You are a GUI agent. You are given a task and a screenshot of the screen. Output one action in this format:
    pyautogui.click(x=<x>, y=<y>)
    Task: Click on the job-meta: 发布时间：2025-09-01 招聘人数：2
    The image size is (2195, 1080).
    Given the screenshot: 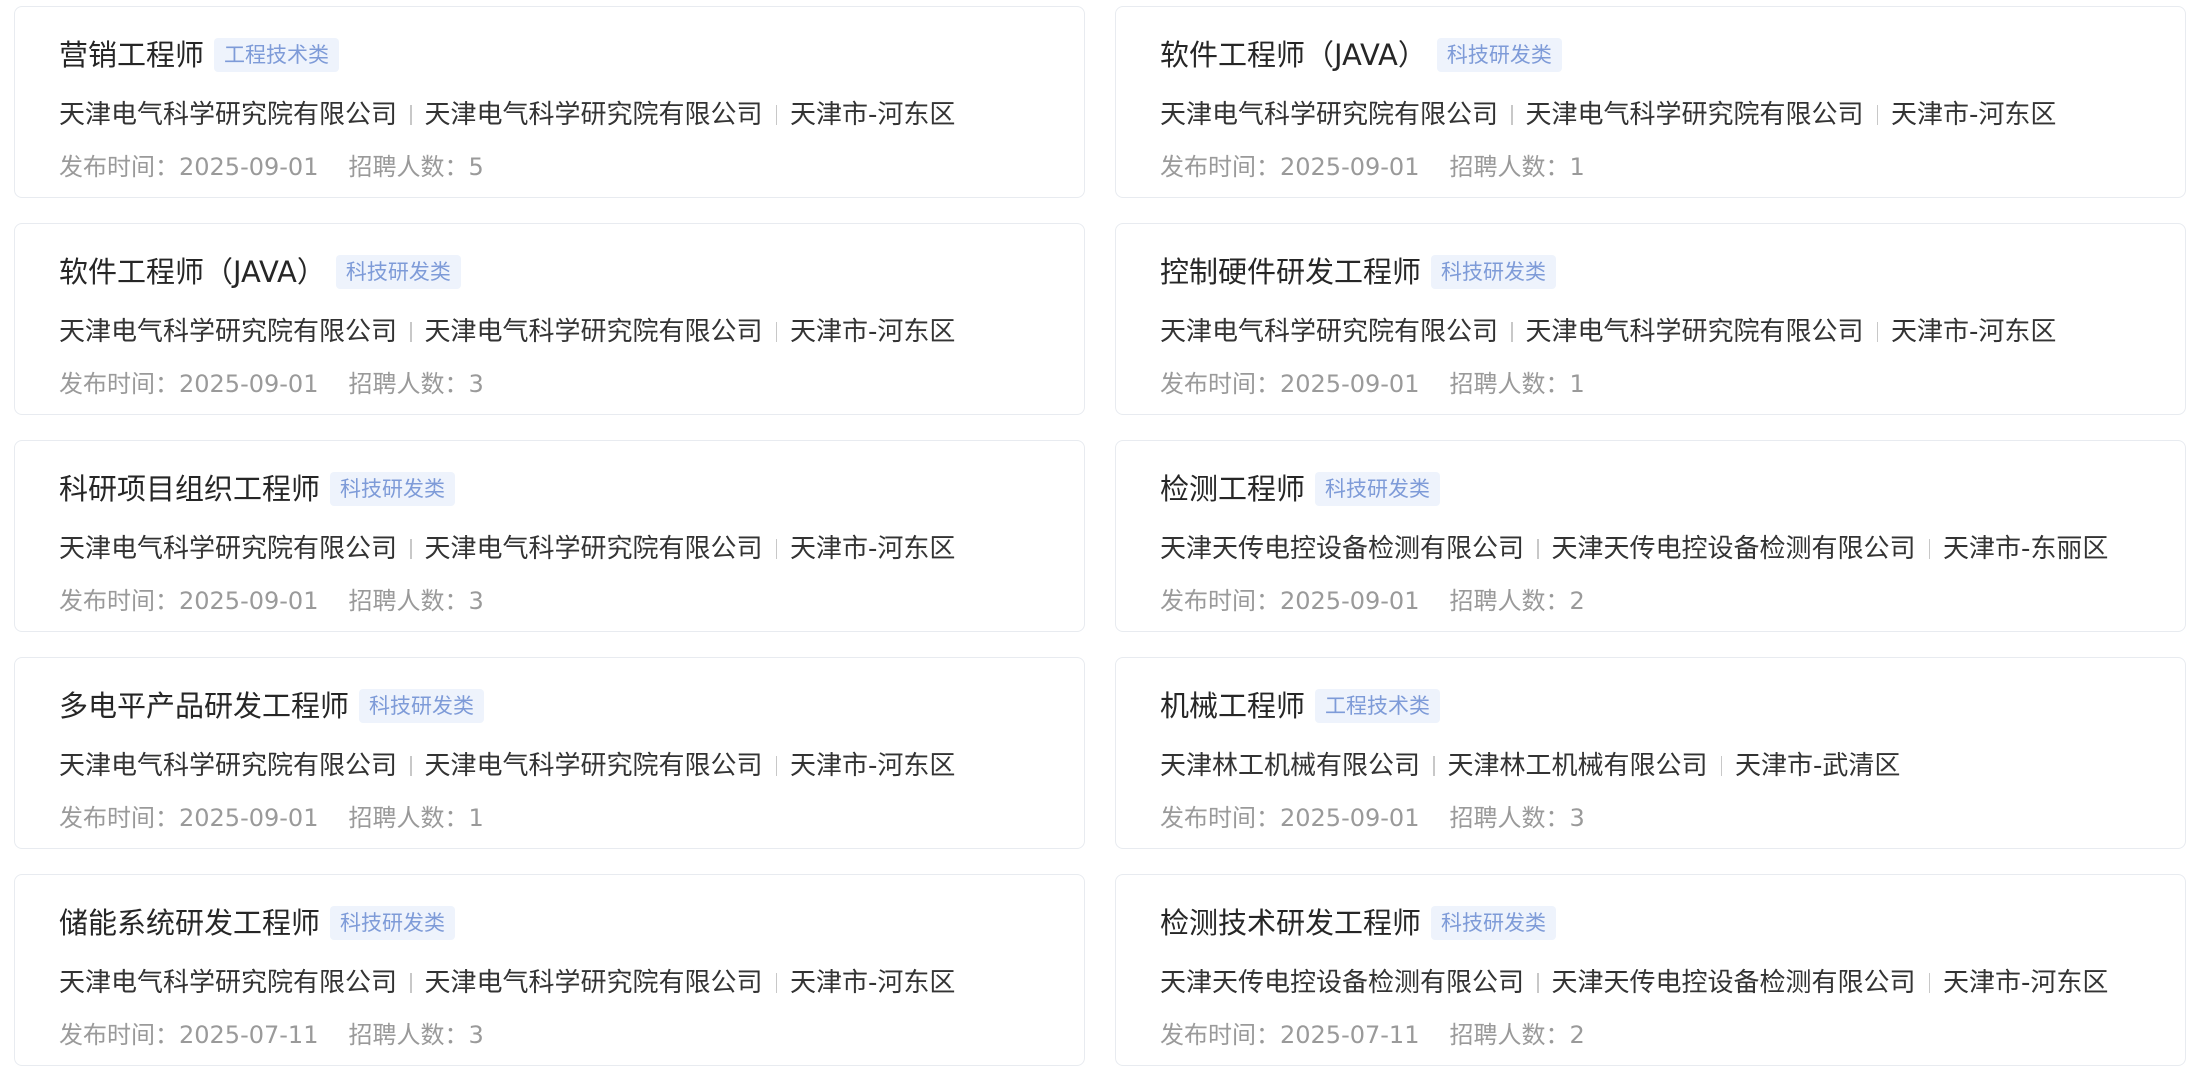 What is the action you would take?
    pyautogui.click(x=1372, y=601)
    